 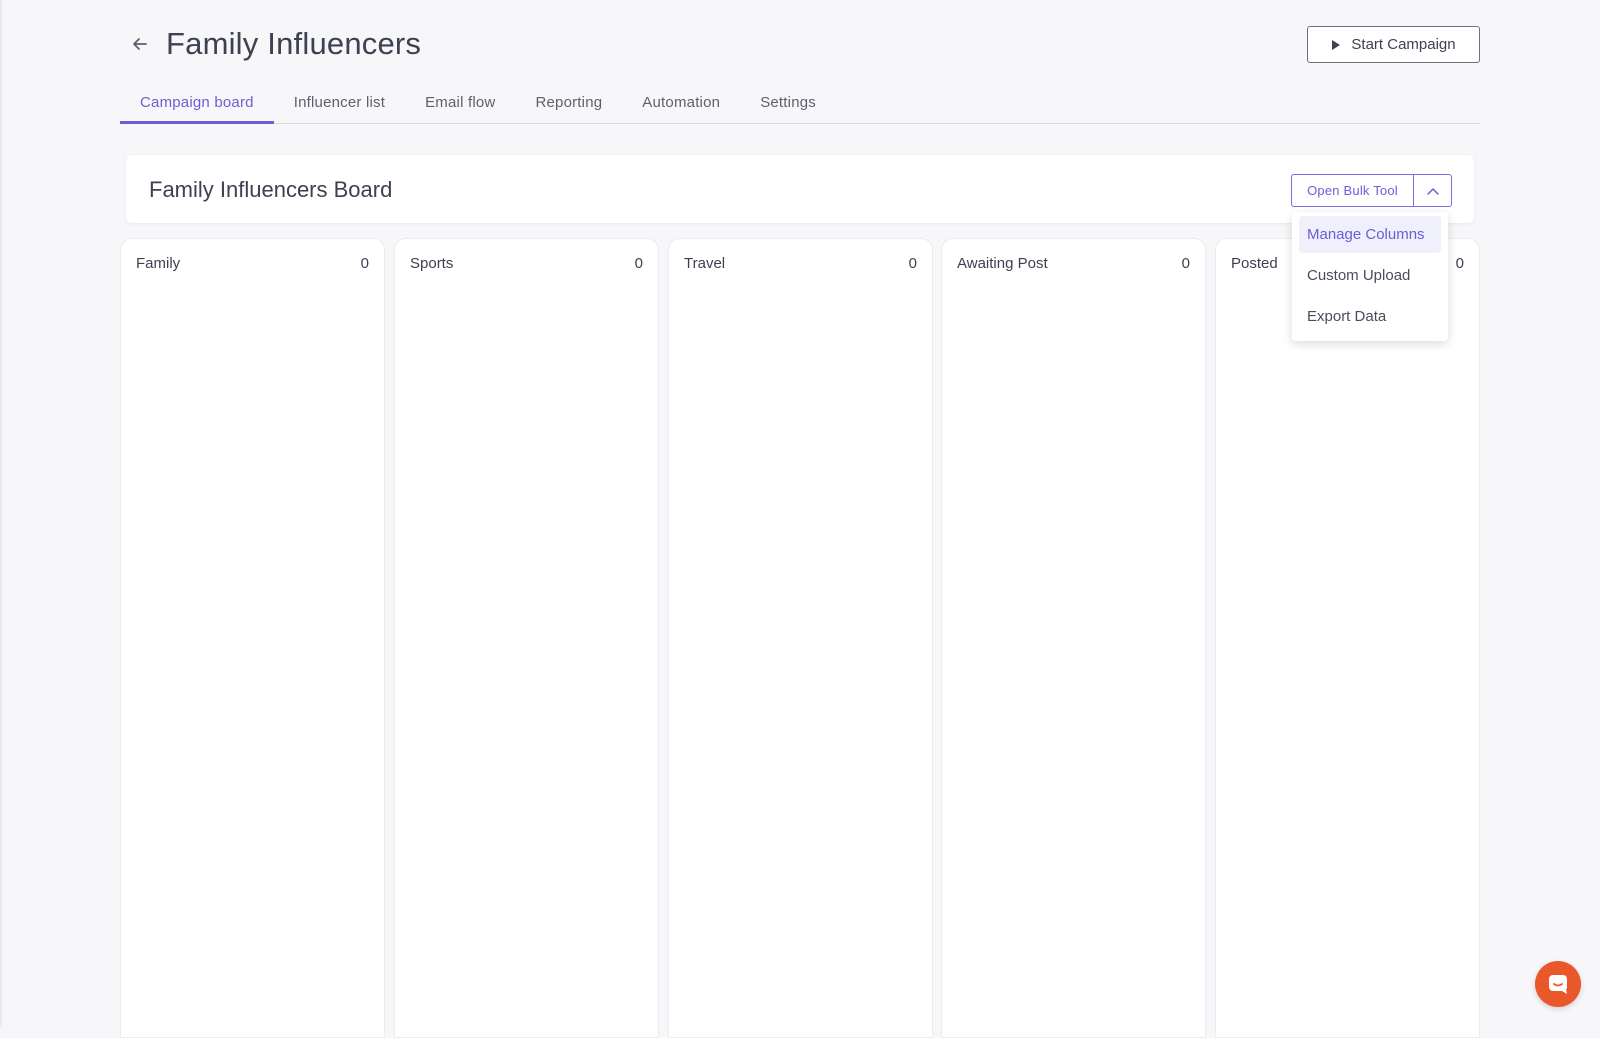 I want to click on menu-item-custom-upload: Custom Upload, so click(x=1370, y=275).